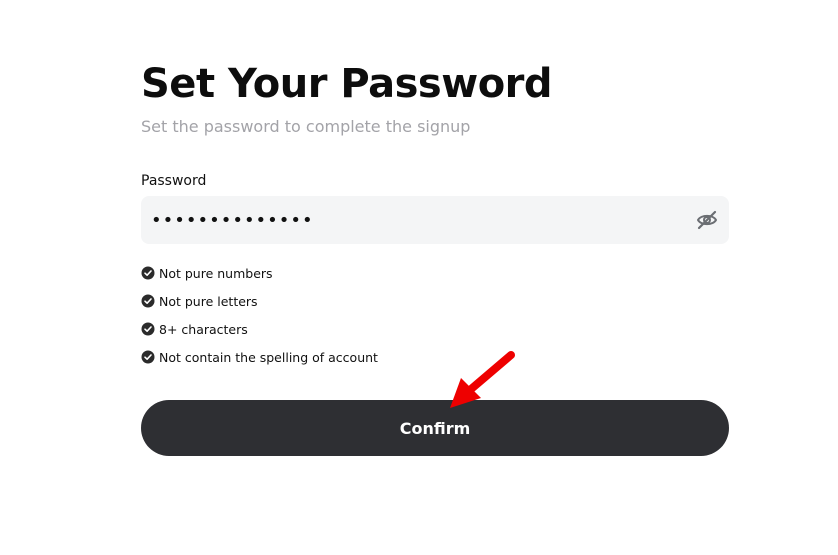  Describe the element at coordinates (203, 329) in the screenshot. I see `rule-label: 8+ characters` at that location.